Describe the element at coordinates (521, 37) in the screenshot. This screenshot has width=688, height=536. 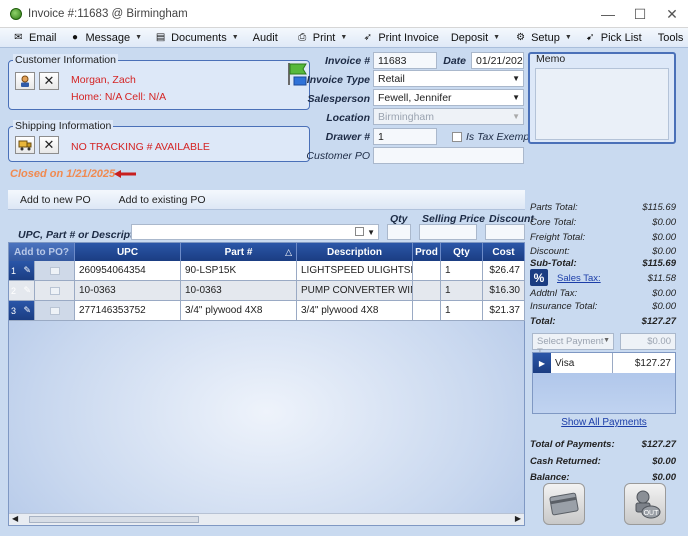
I see `gear-icon: ⚙` at that location.